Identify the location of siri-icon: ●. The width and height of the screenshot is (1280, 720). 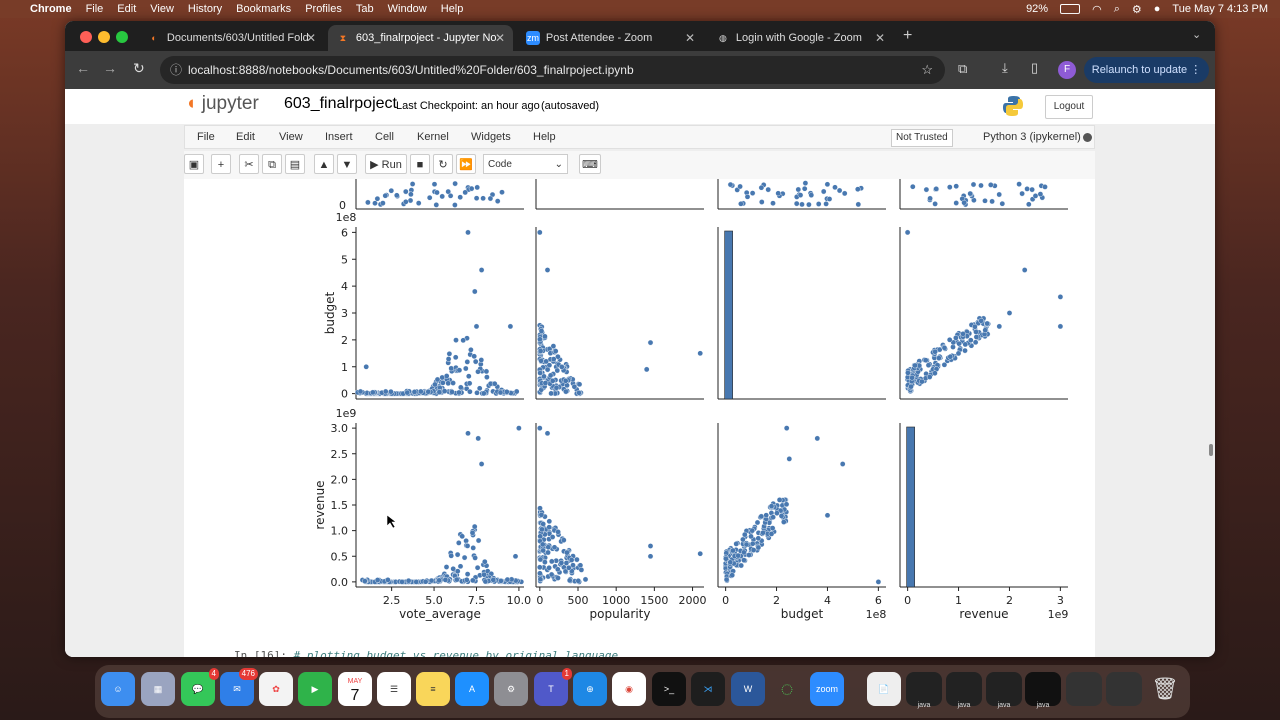
(1157, 9).